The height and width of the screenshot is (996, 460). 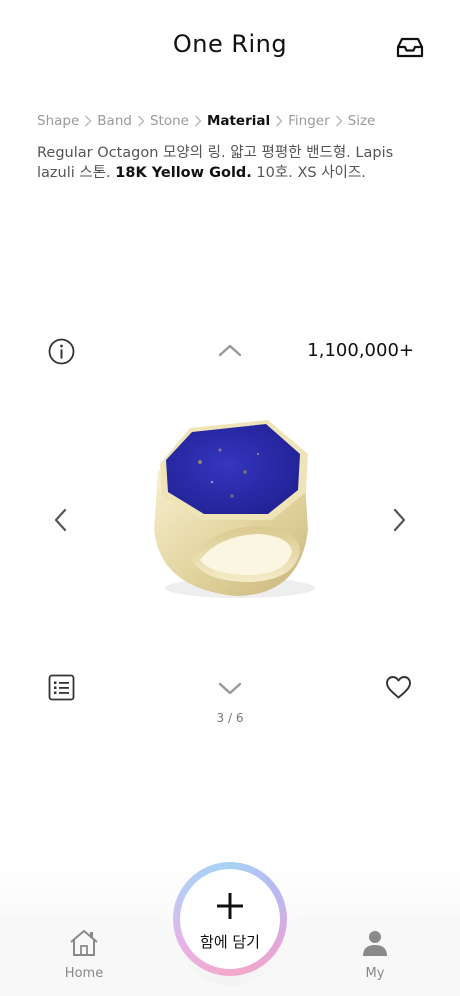 I want to click on inbox-icon, so click(x=410, y=47).